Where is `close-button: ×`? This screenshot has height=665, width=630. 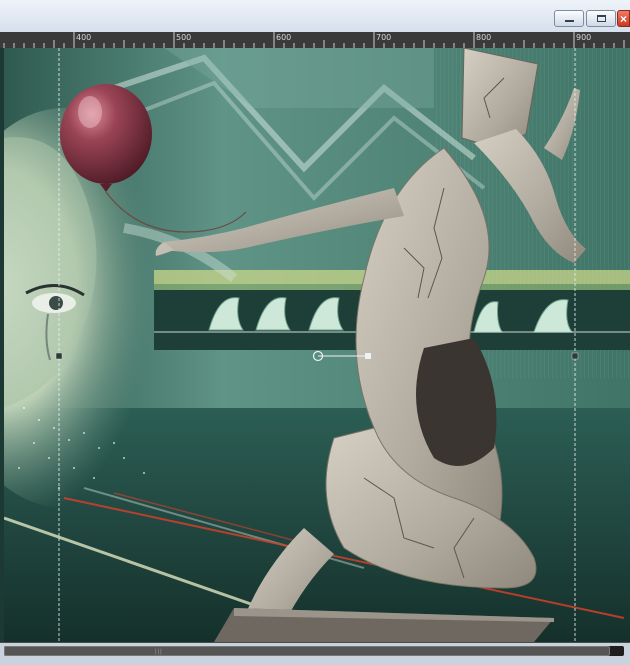 close-button: × is located at coordinates (623, 18).